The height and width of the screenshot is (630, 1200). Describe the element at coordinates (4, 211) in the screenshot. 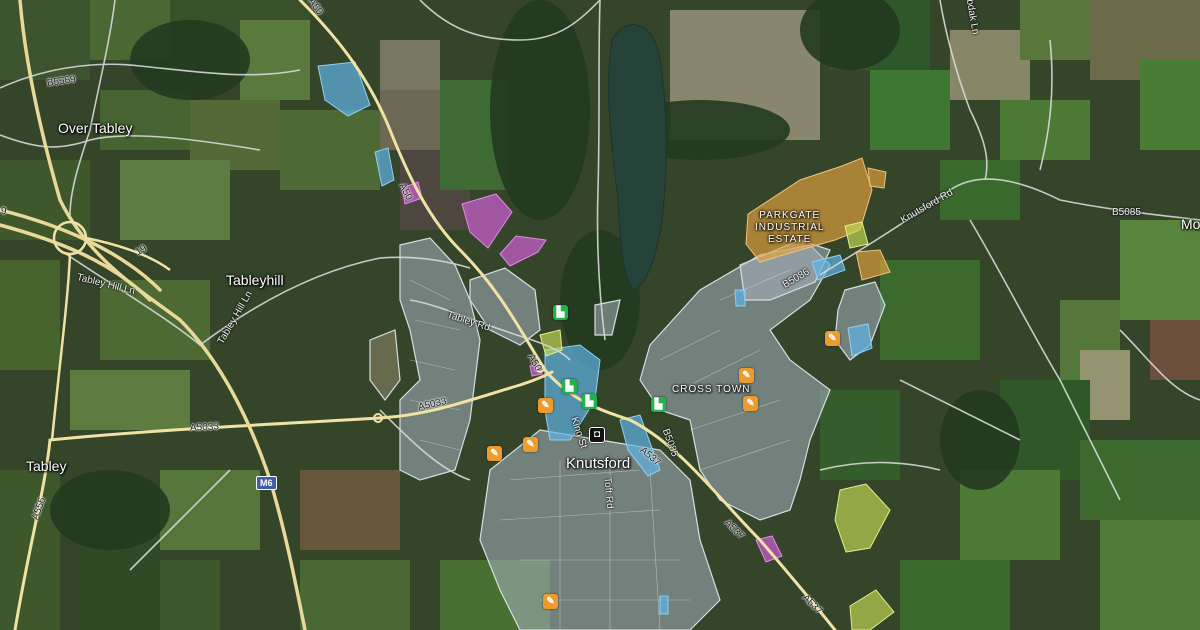

I see `m6-junction-ref-left: 9` at that location.